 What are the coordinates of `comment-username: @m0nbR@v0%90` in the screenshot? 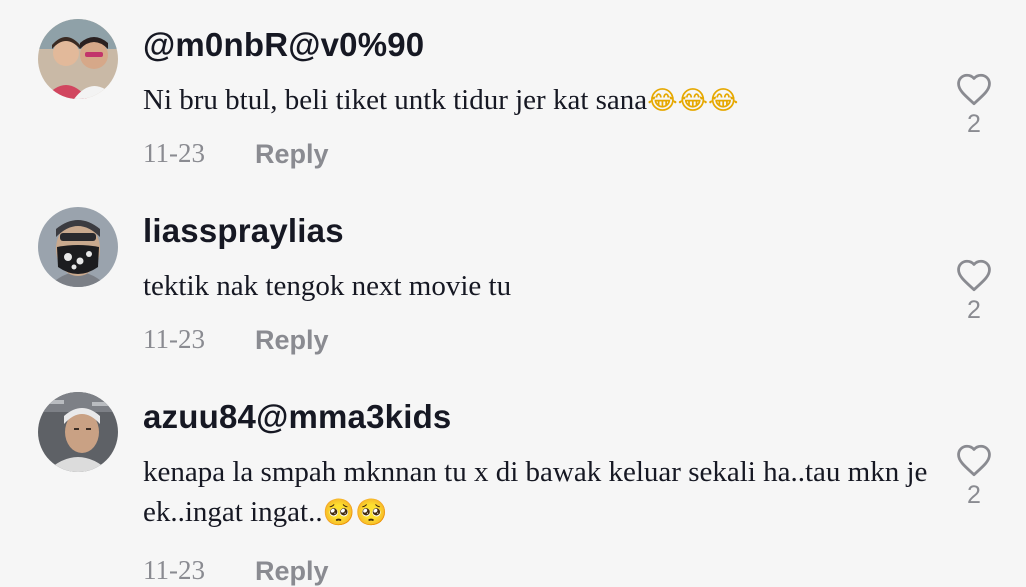 It's located at (283, 45).